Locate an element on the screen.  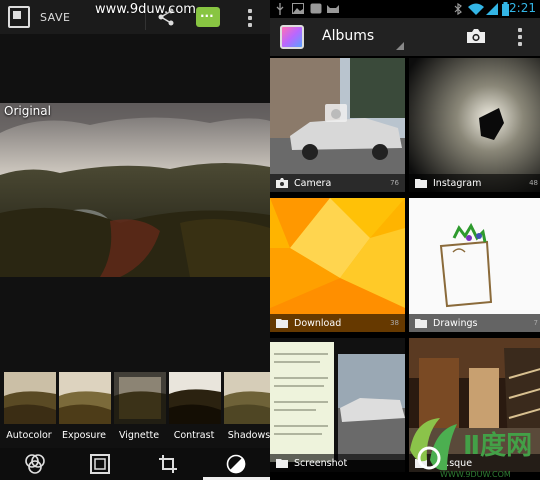
filter-label: Autocolor is located at coordinates (29, 435).